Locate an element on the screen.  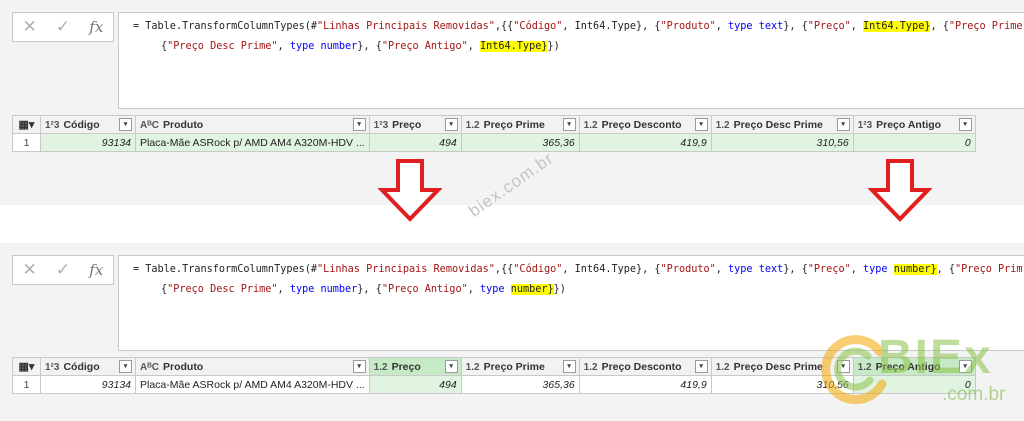
logo-name: BIEx is located at coordinates (935, 357).